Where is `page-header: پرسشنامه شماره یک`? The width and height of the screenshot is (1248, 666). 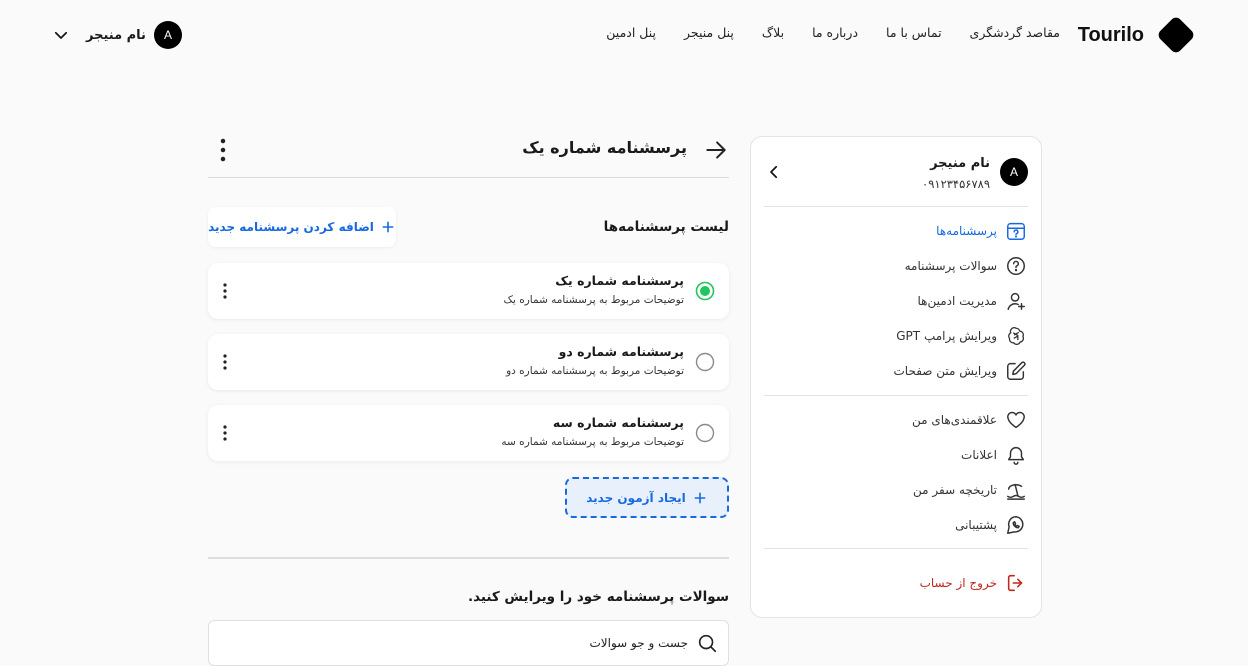
page-header: پرسشنامه شماره یک is located at coordinates (468, 156).